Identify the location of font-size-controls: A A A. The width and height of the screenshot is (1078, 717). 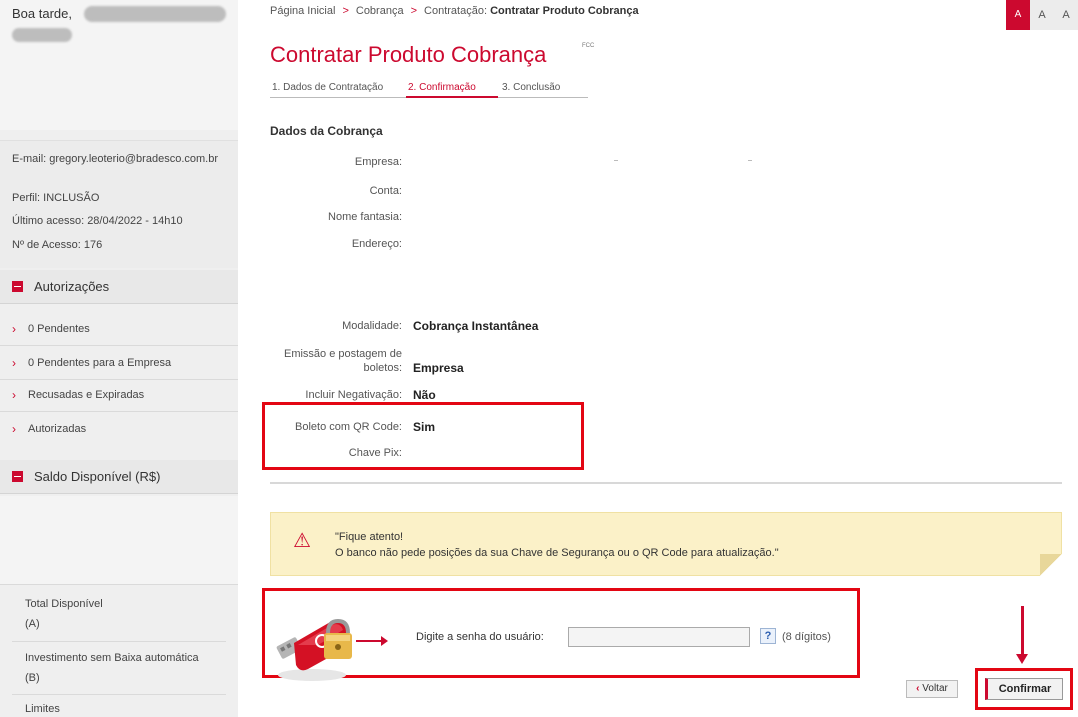
(1042, 15).